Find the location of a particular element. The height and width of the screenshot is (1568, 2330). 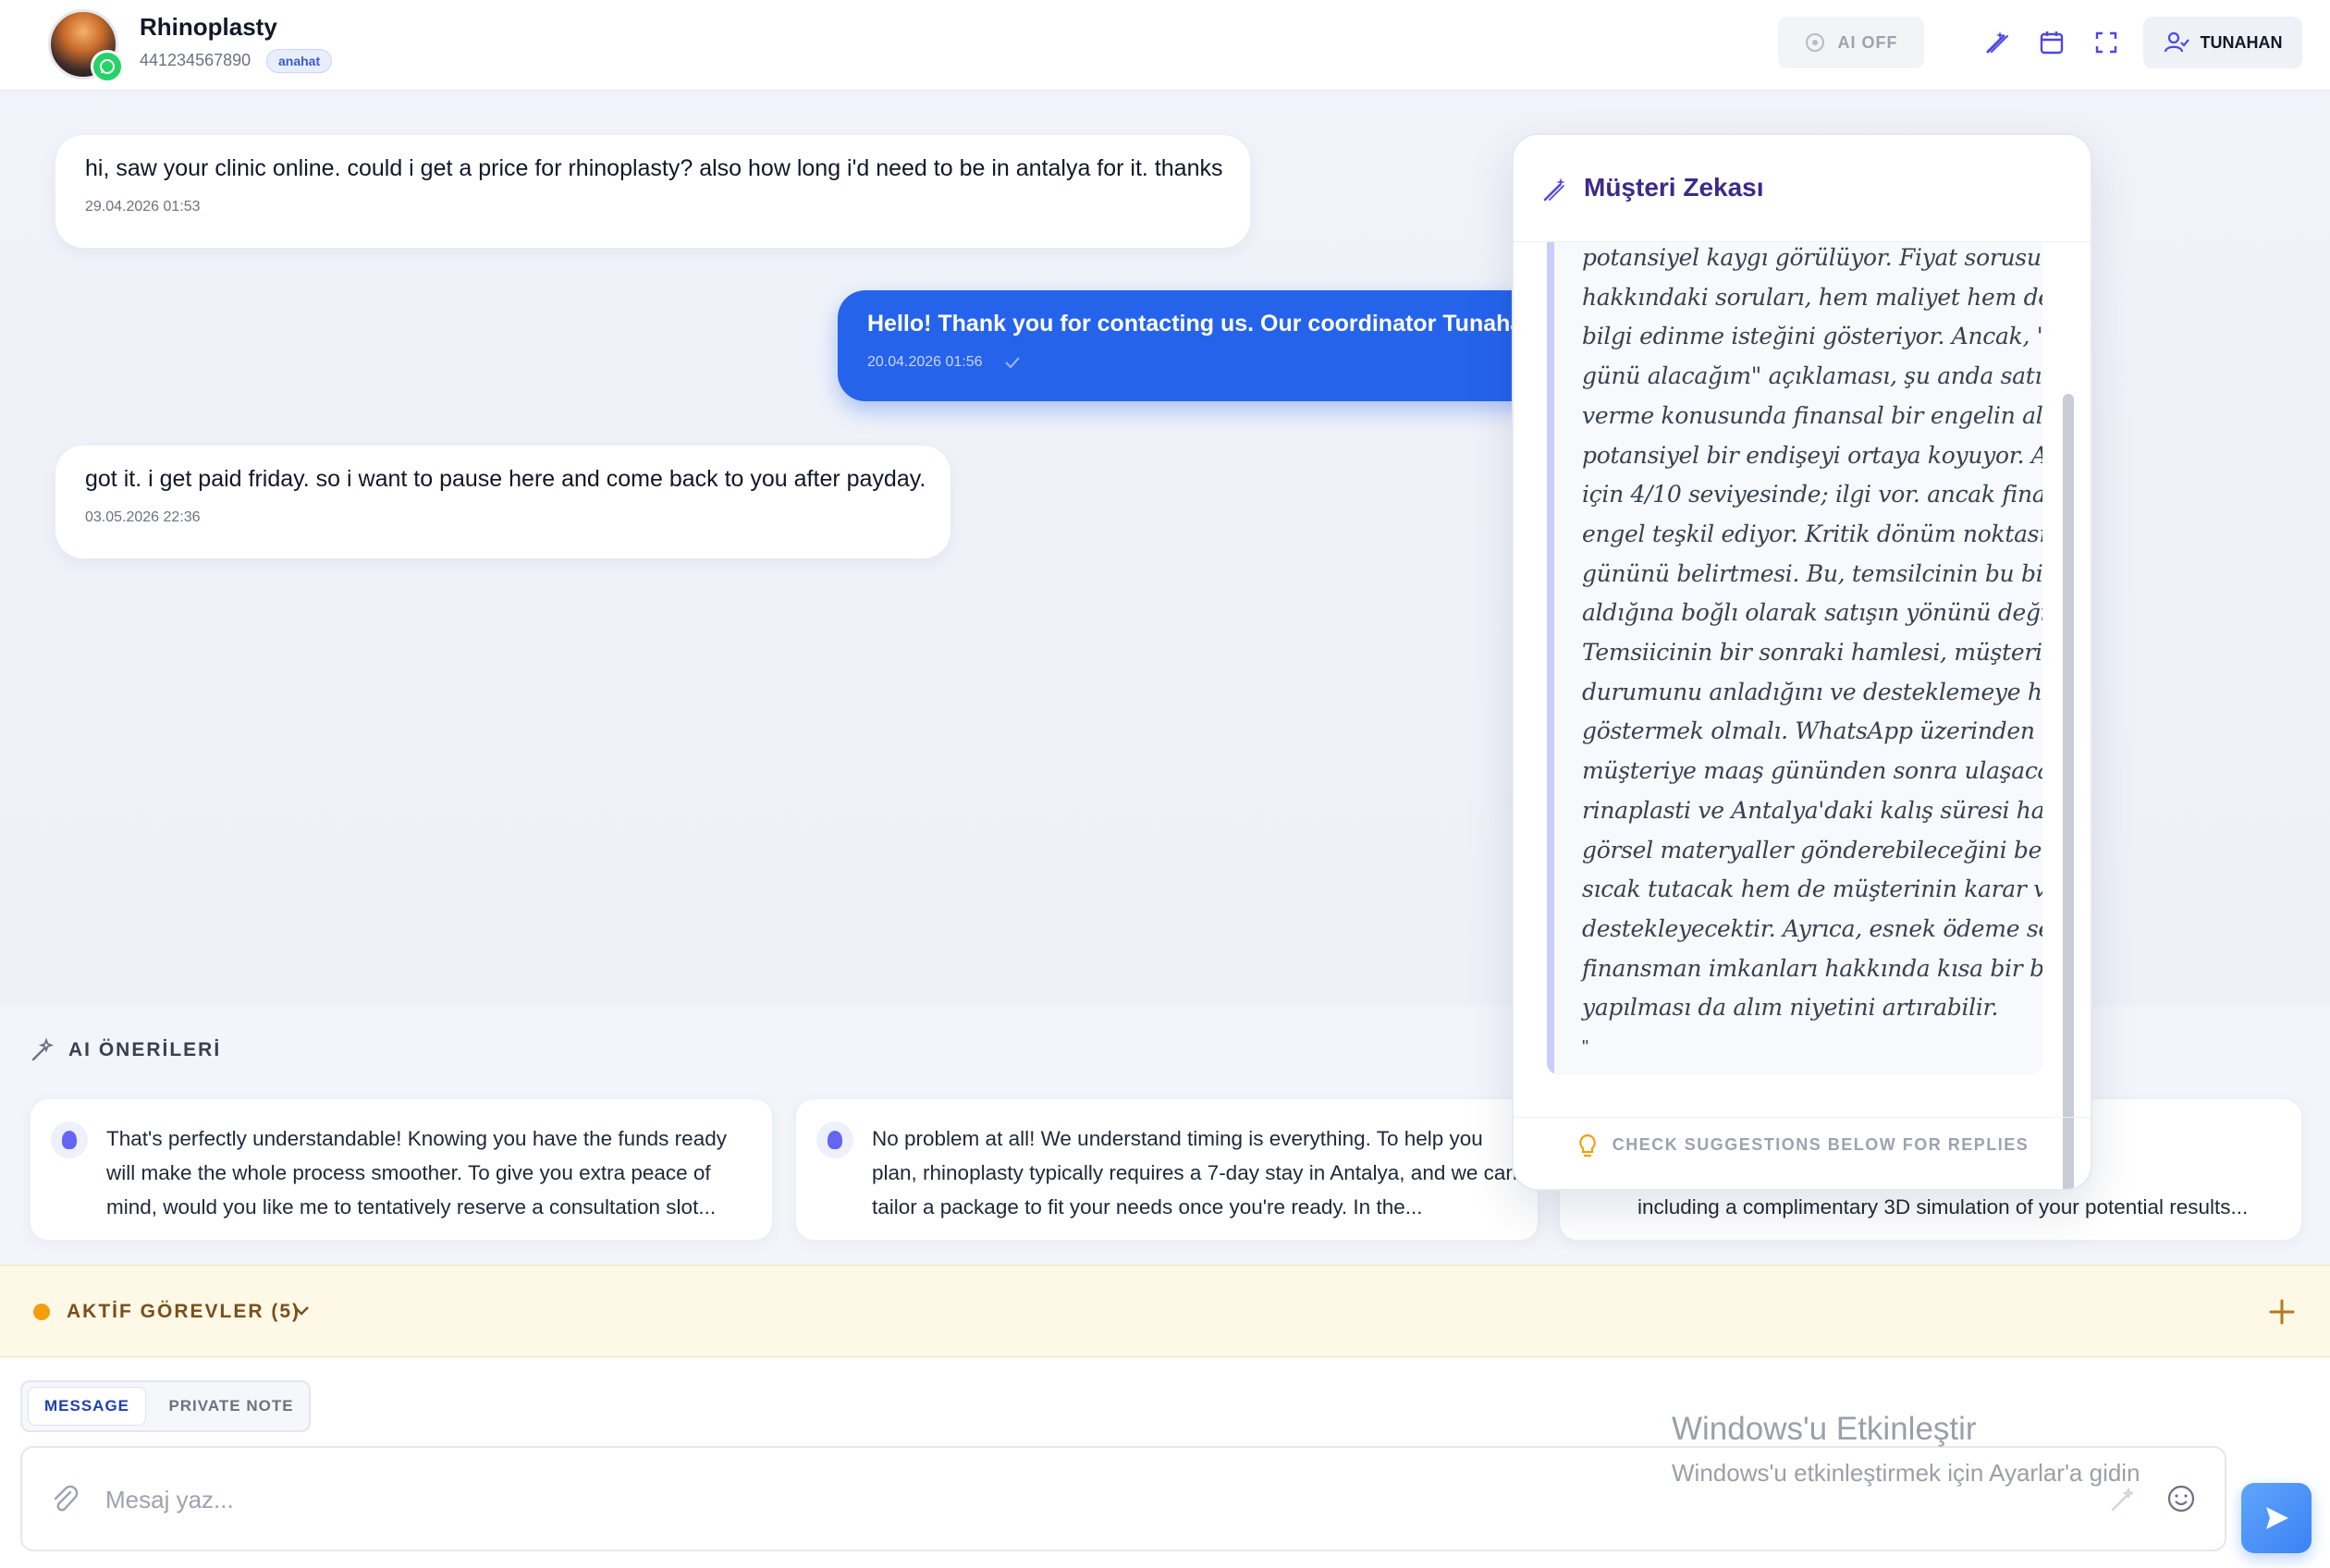

text-cursor: " is located at coordinates (1586, 1048).